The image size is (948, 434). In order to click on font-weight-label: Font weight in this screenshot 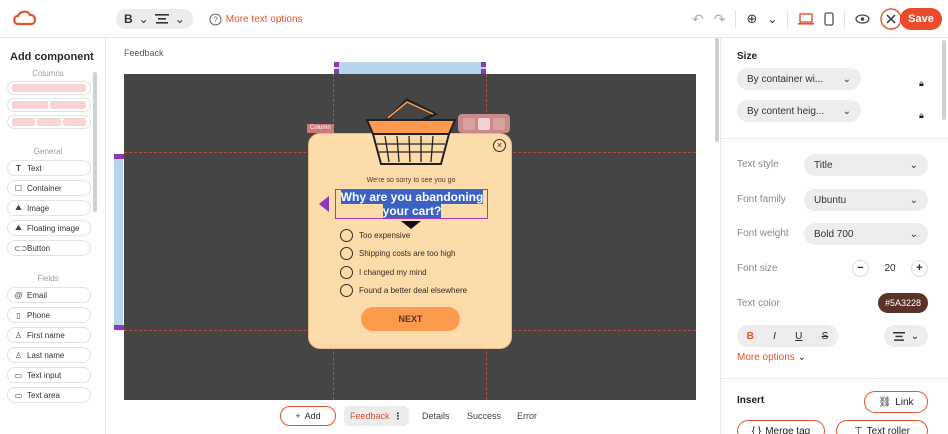, I will do `click(763, 233)`.